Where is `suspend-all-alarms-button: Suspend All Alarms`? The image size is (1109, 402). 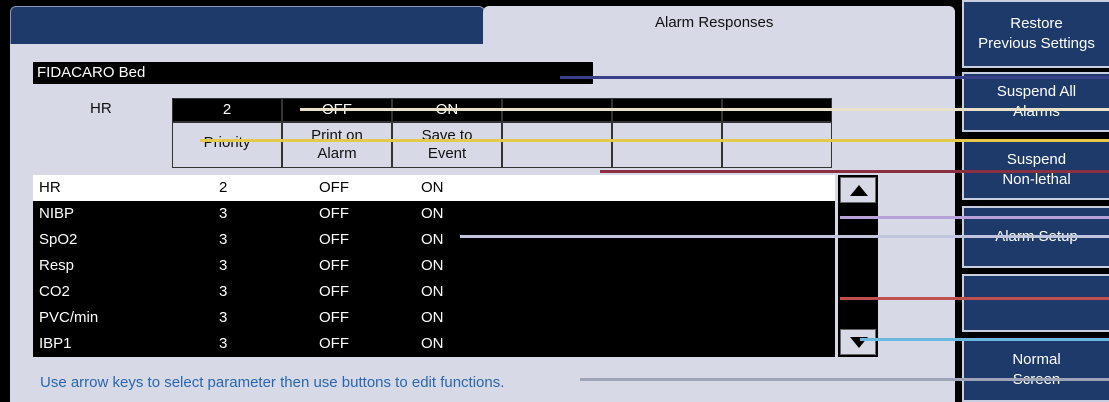 suspend-all-alarms-button: Suspend All Alarms is located at coordinates (1035, 102).